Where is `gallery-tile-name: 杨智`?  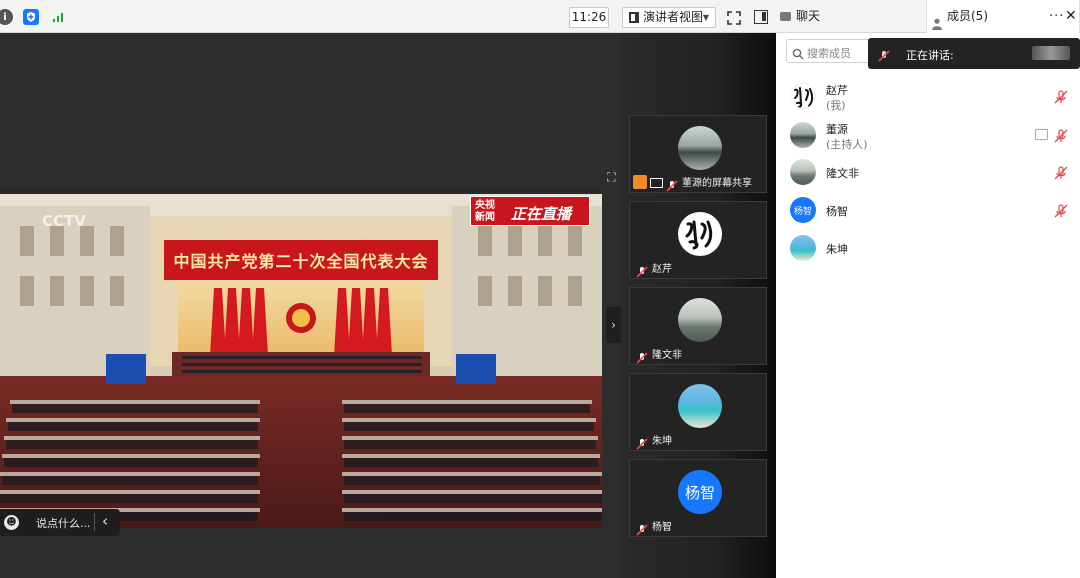
gallery-tile-name: 杨智 is located at coordinates (662, 527).